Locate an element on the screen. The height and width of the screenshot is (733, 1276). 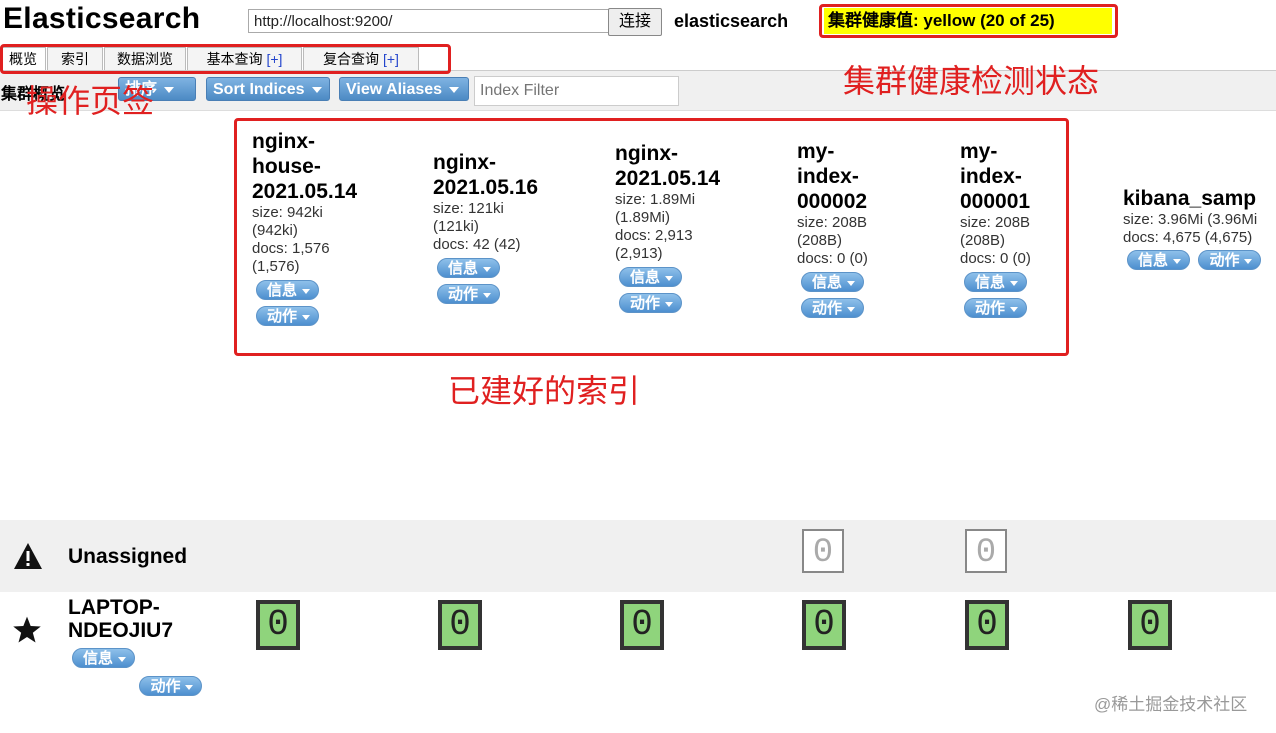
cluster-url-input is located at coordinates (430, 21).